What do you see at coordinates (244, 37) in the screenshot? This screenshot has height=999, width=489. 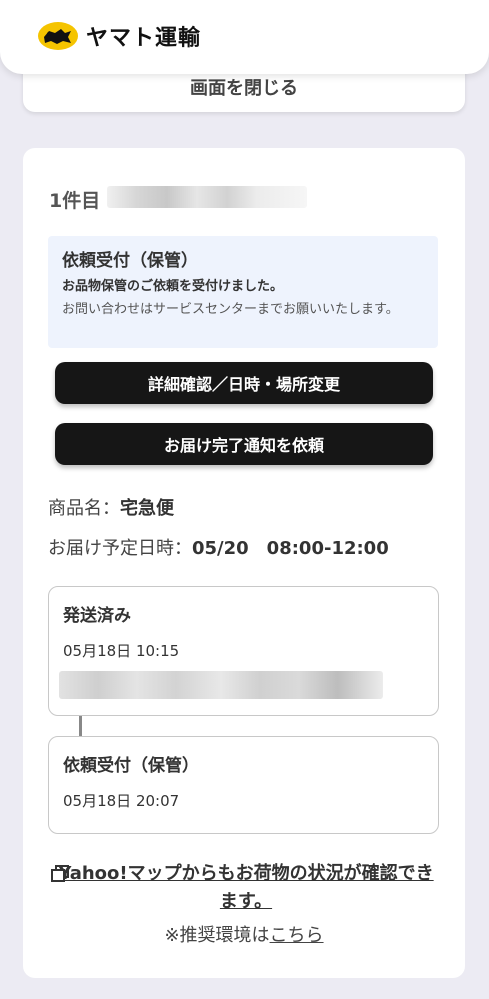 I see `app-header: ヤマト運輸` at bounding box center [244, 37].